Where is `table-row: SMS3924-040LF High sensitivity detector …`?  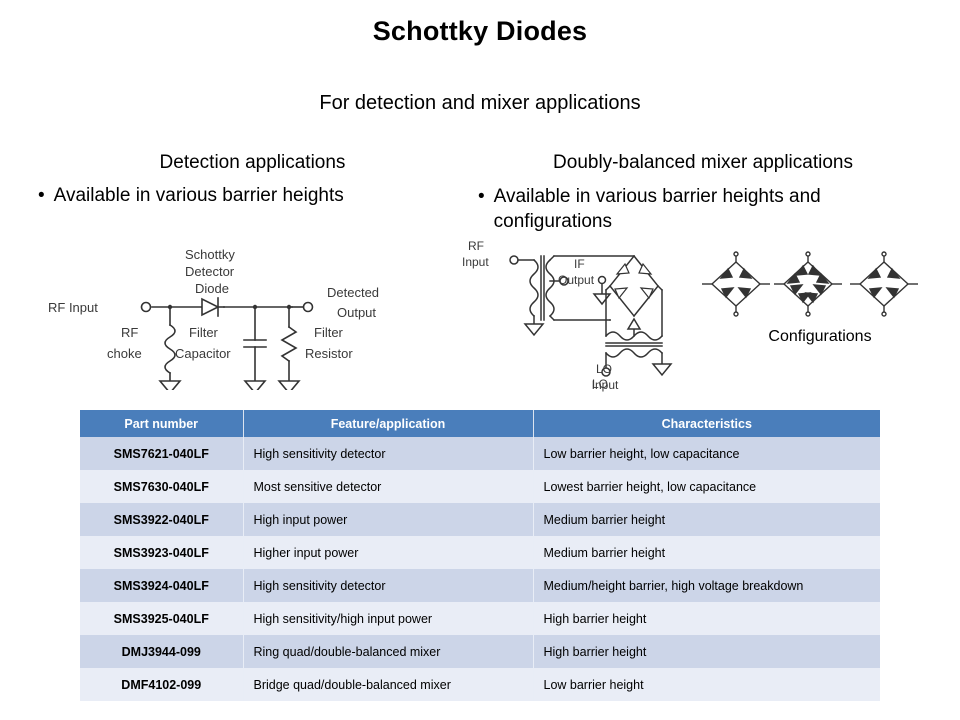
table-row: SMS3924-040LF High sensitivity detector … is located at coordinates (480, 585).